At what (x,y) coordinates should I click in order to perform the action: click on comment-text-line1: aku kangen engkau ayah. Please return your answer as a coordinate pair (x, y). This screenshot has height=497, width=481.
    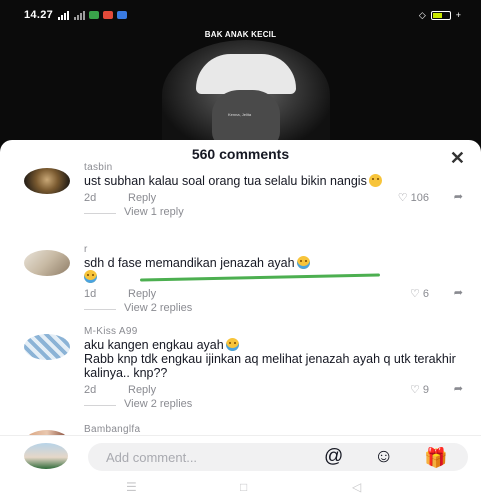
    Looking at the image, I should click on (154, 345).